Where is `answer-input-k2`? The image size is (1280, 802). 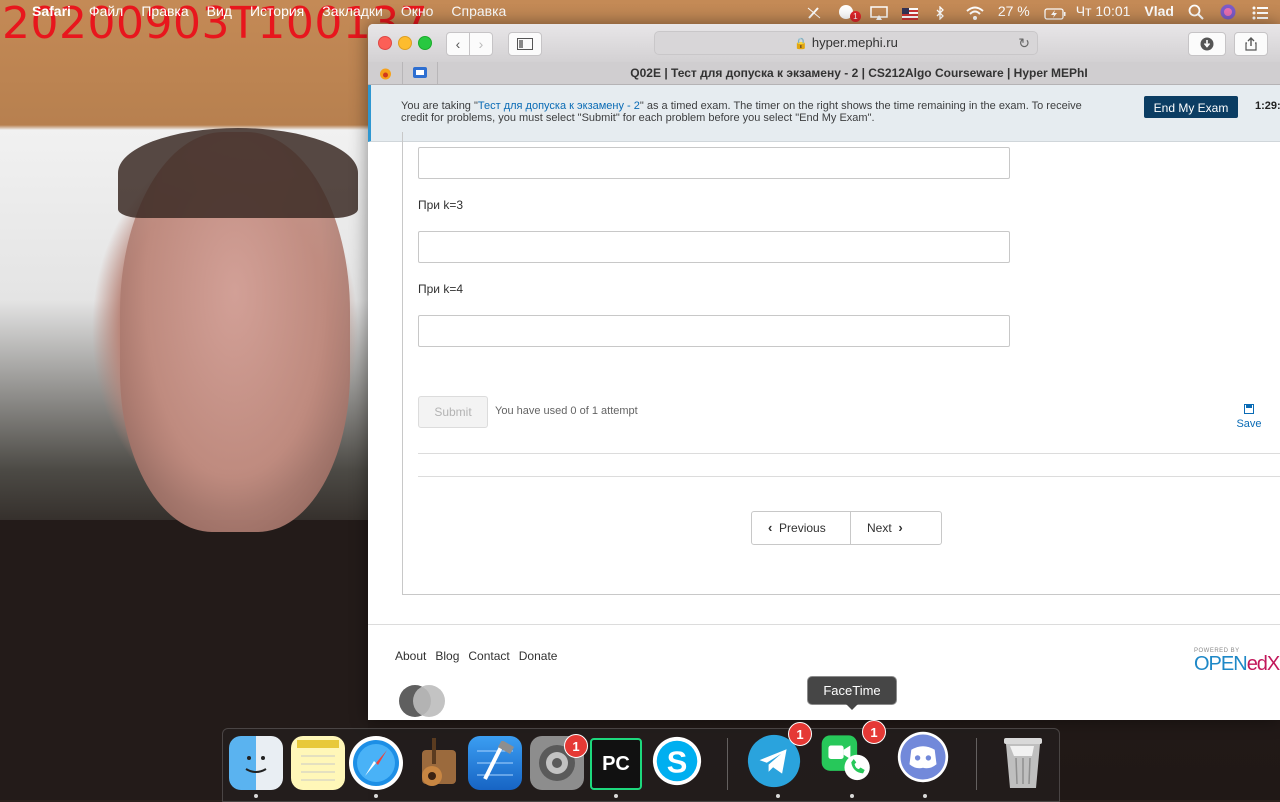 answer-input-k2 is located at coordinates (714, 163).